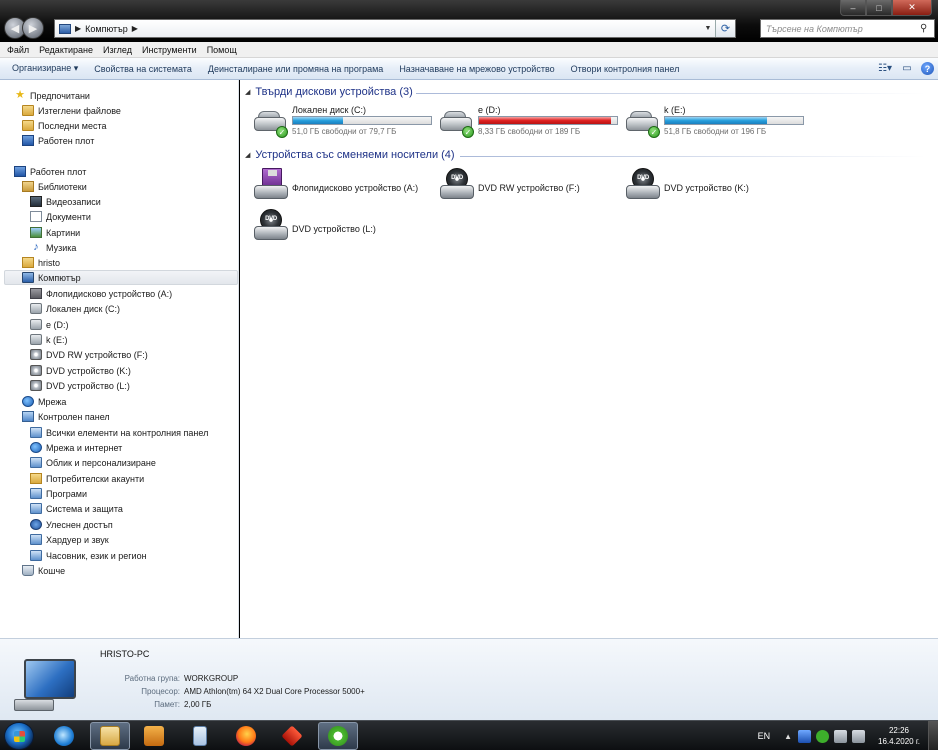  I want to click on hardware-sound-icon, so click(36, 539).